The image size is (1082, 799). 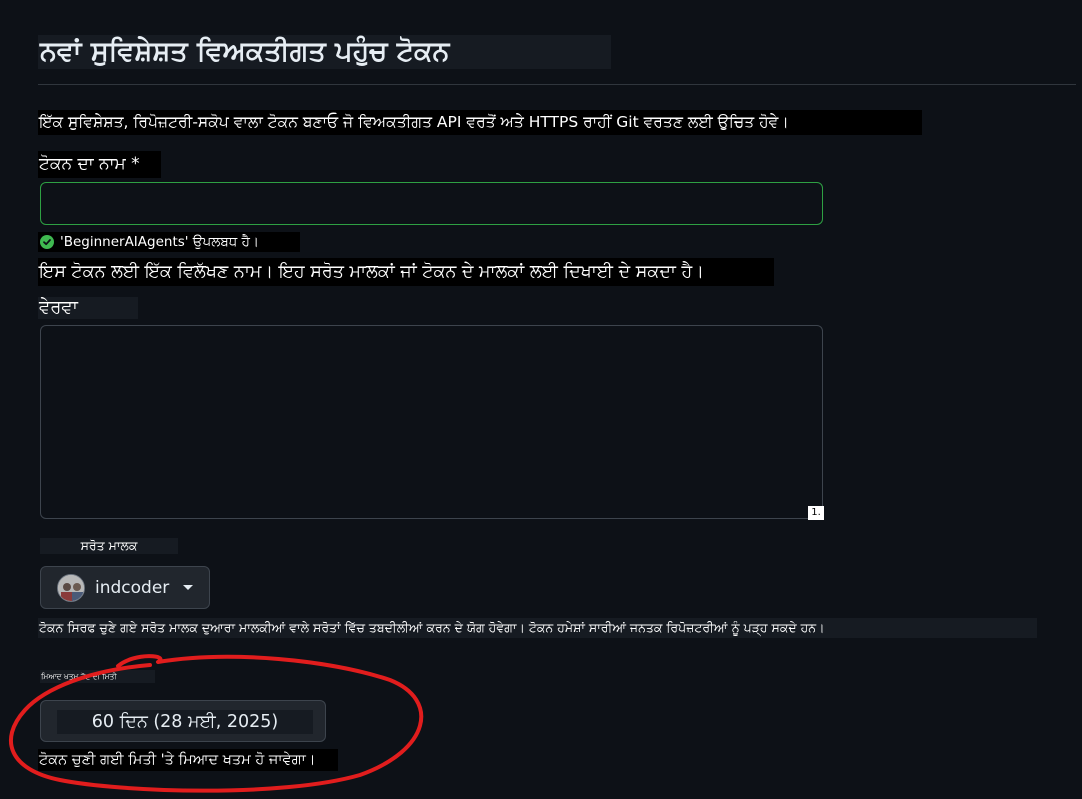 What do you see at coordinates (109, 546) in the screenshot?
I see `resource-owner-label: ਸਰੋਤ ਮਾਲਕ` at bounding box center [109, 546].